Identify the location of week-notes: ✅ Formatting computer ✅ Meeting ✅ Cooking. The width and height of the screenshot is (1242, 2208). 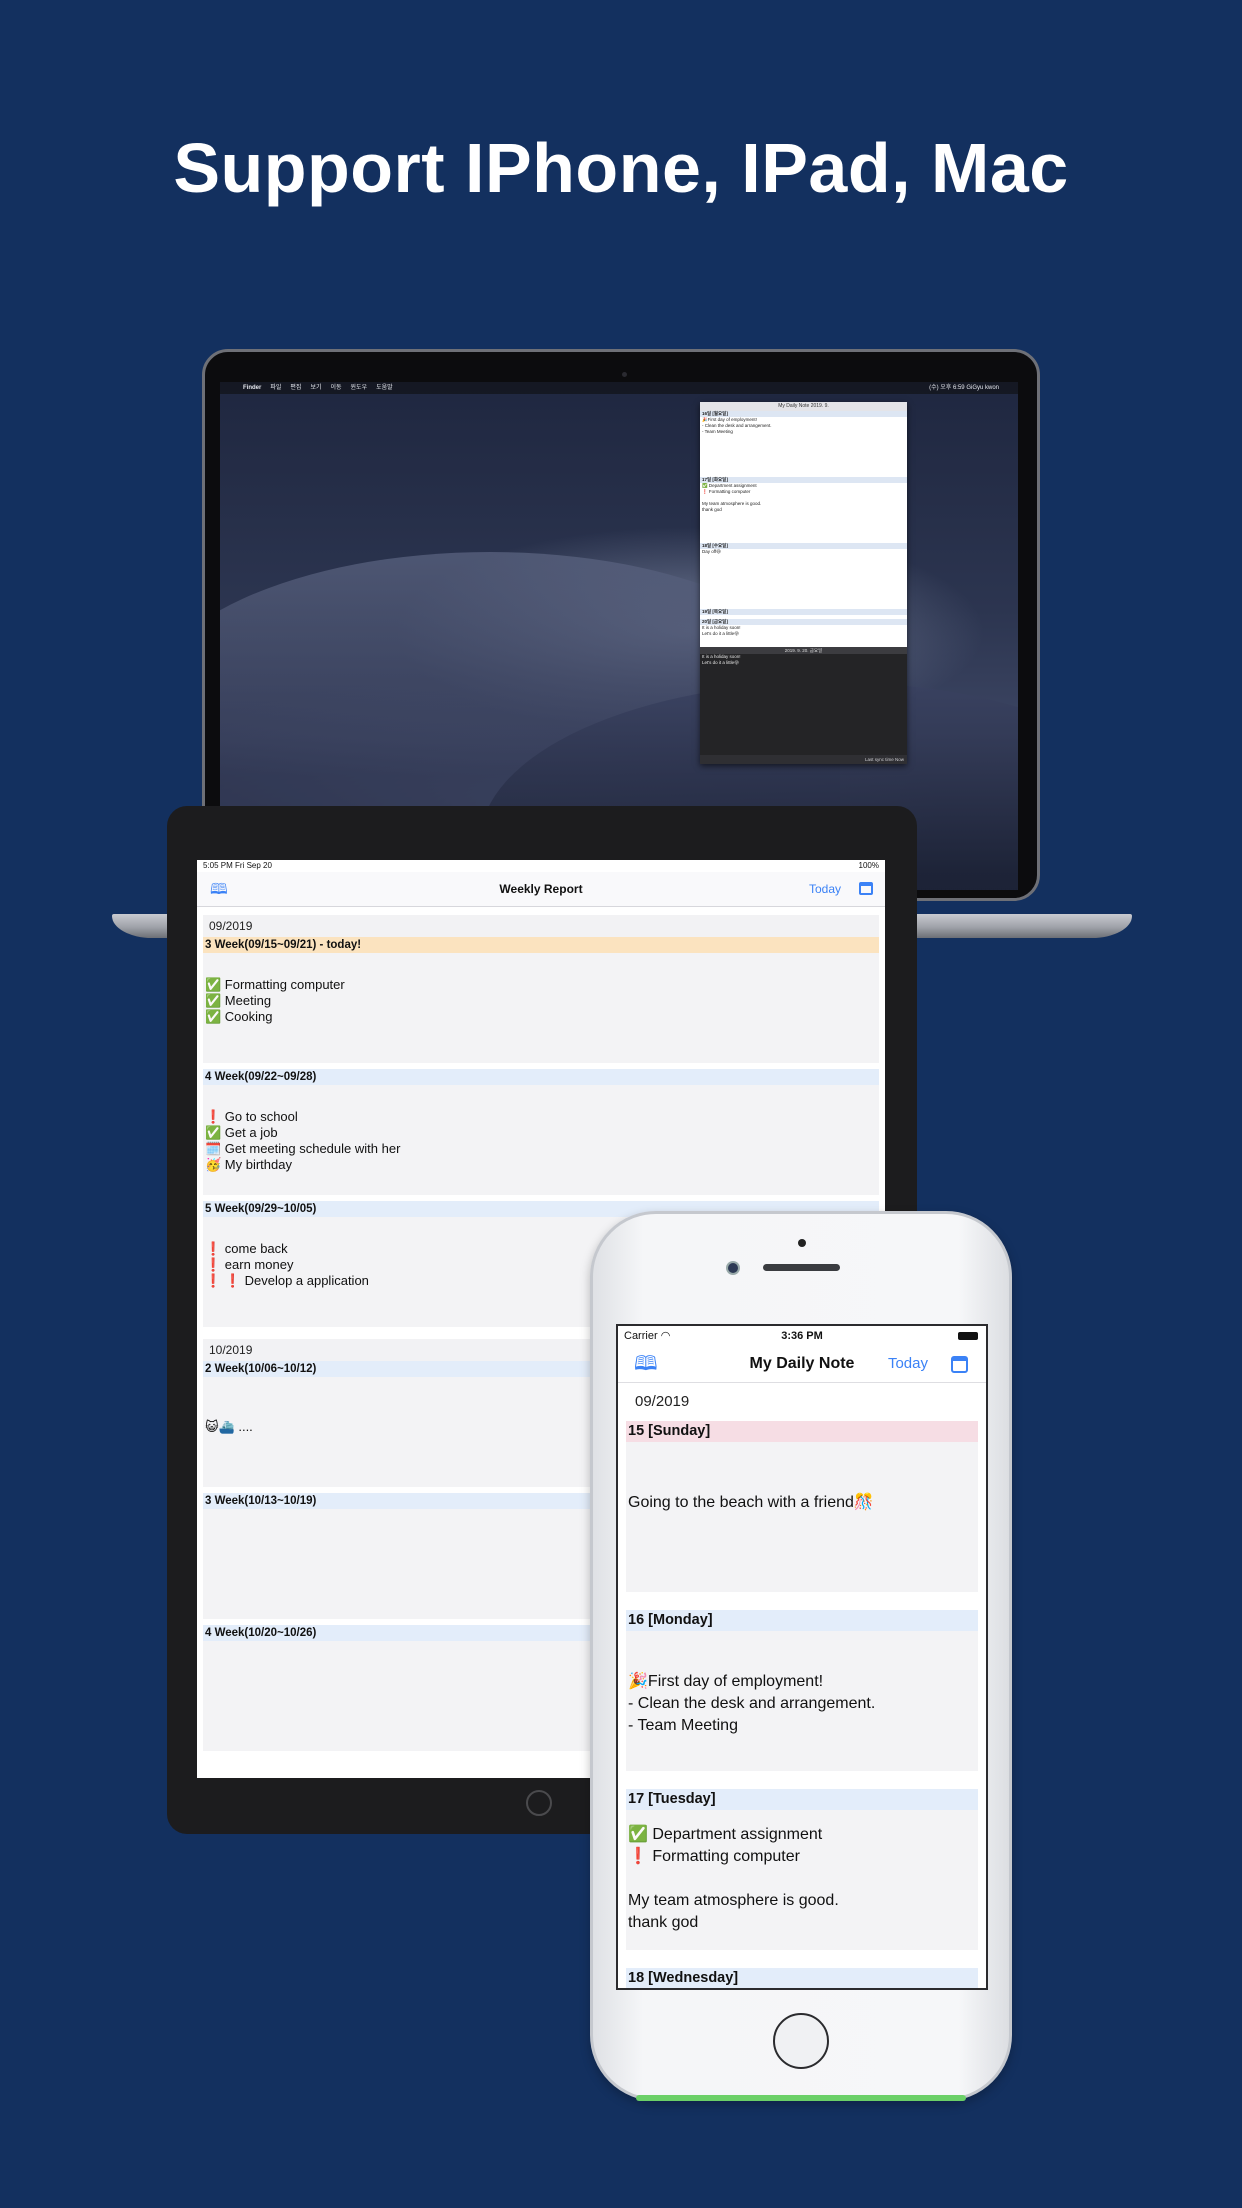
(541, 1008).